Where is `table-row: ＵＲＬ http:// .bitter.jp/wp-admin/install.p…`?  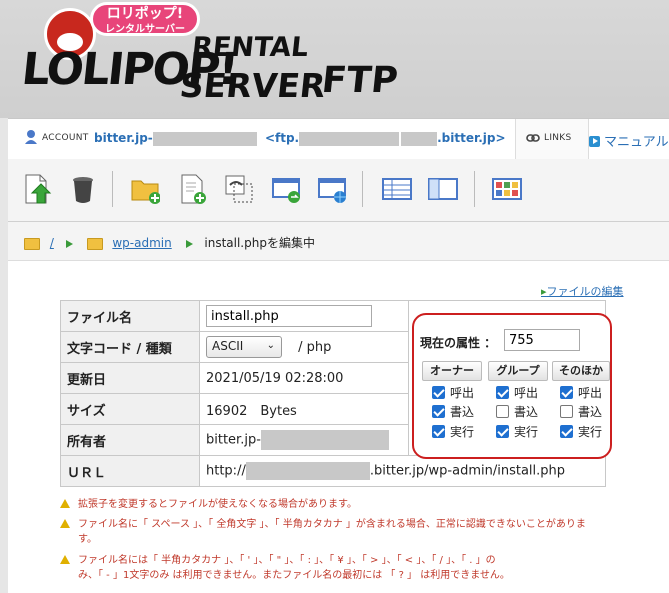 table-row: ＵＲＬ http:// .bitter.jp/wp-admin/install.p… is located at coordinates (333, 471).